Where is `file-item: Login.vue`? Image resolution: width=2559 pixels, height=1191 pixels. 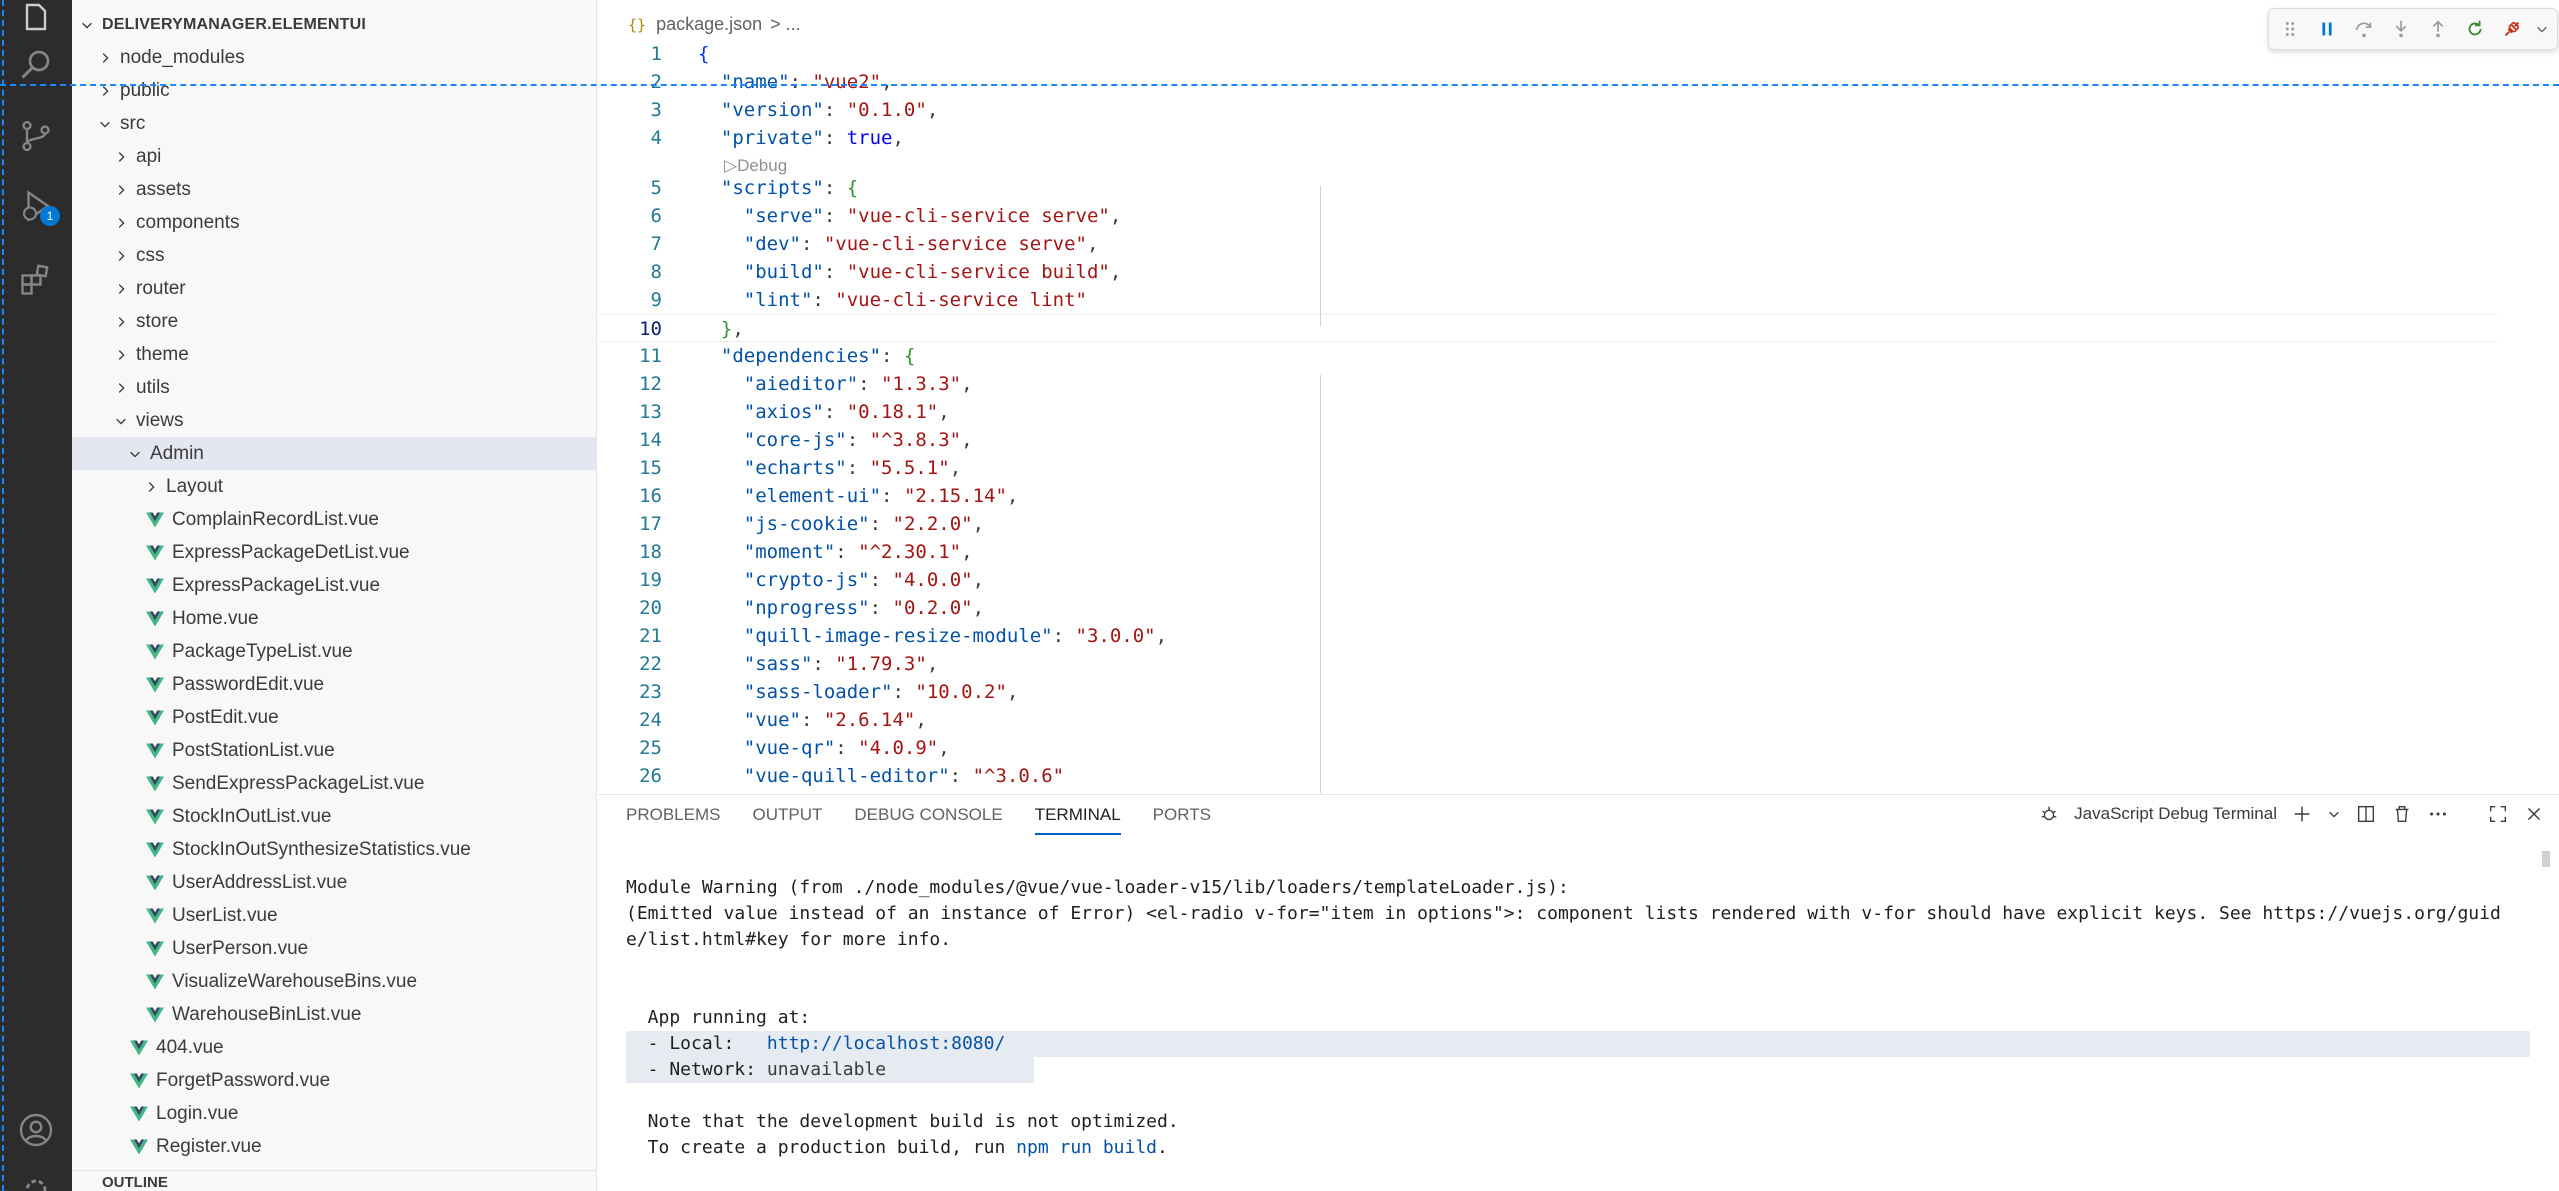
file-item: Login.vue is located at coordinates (334, 1113).